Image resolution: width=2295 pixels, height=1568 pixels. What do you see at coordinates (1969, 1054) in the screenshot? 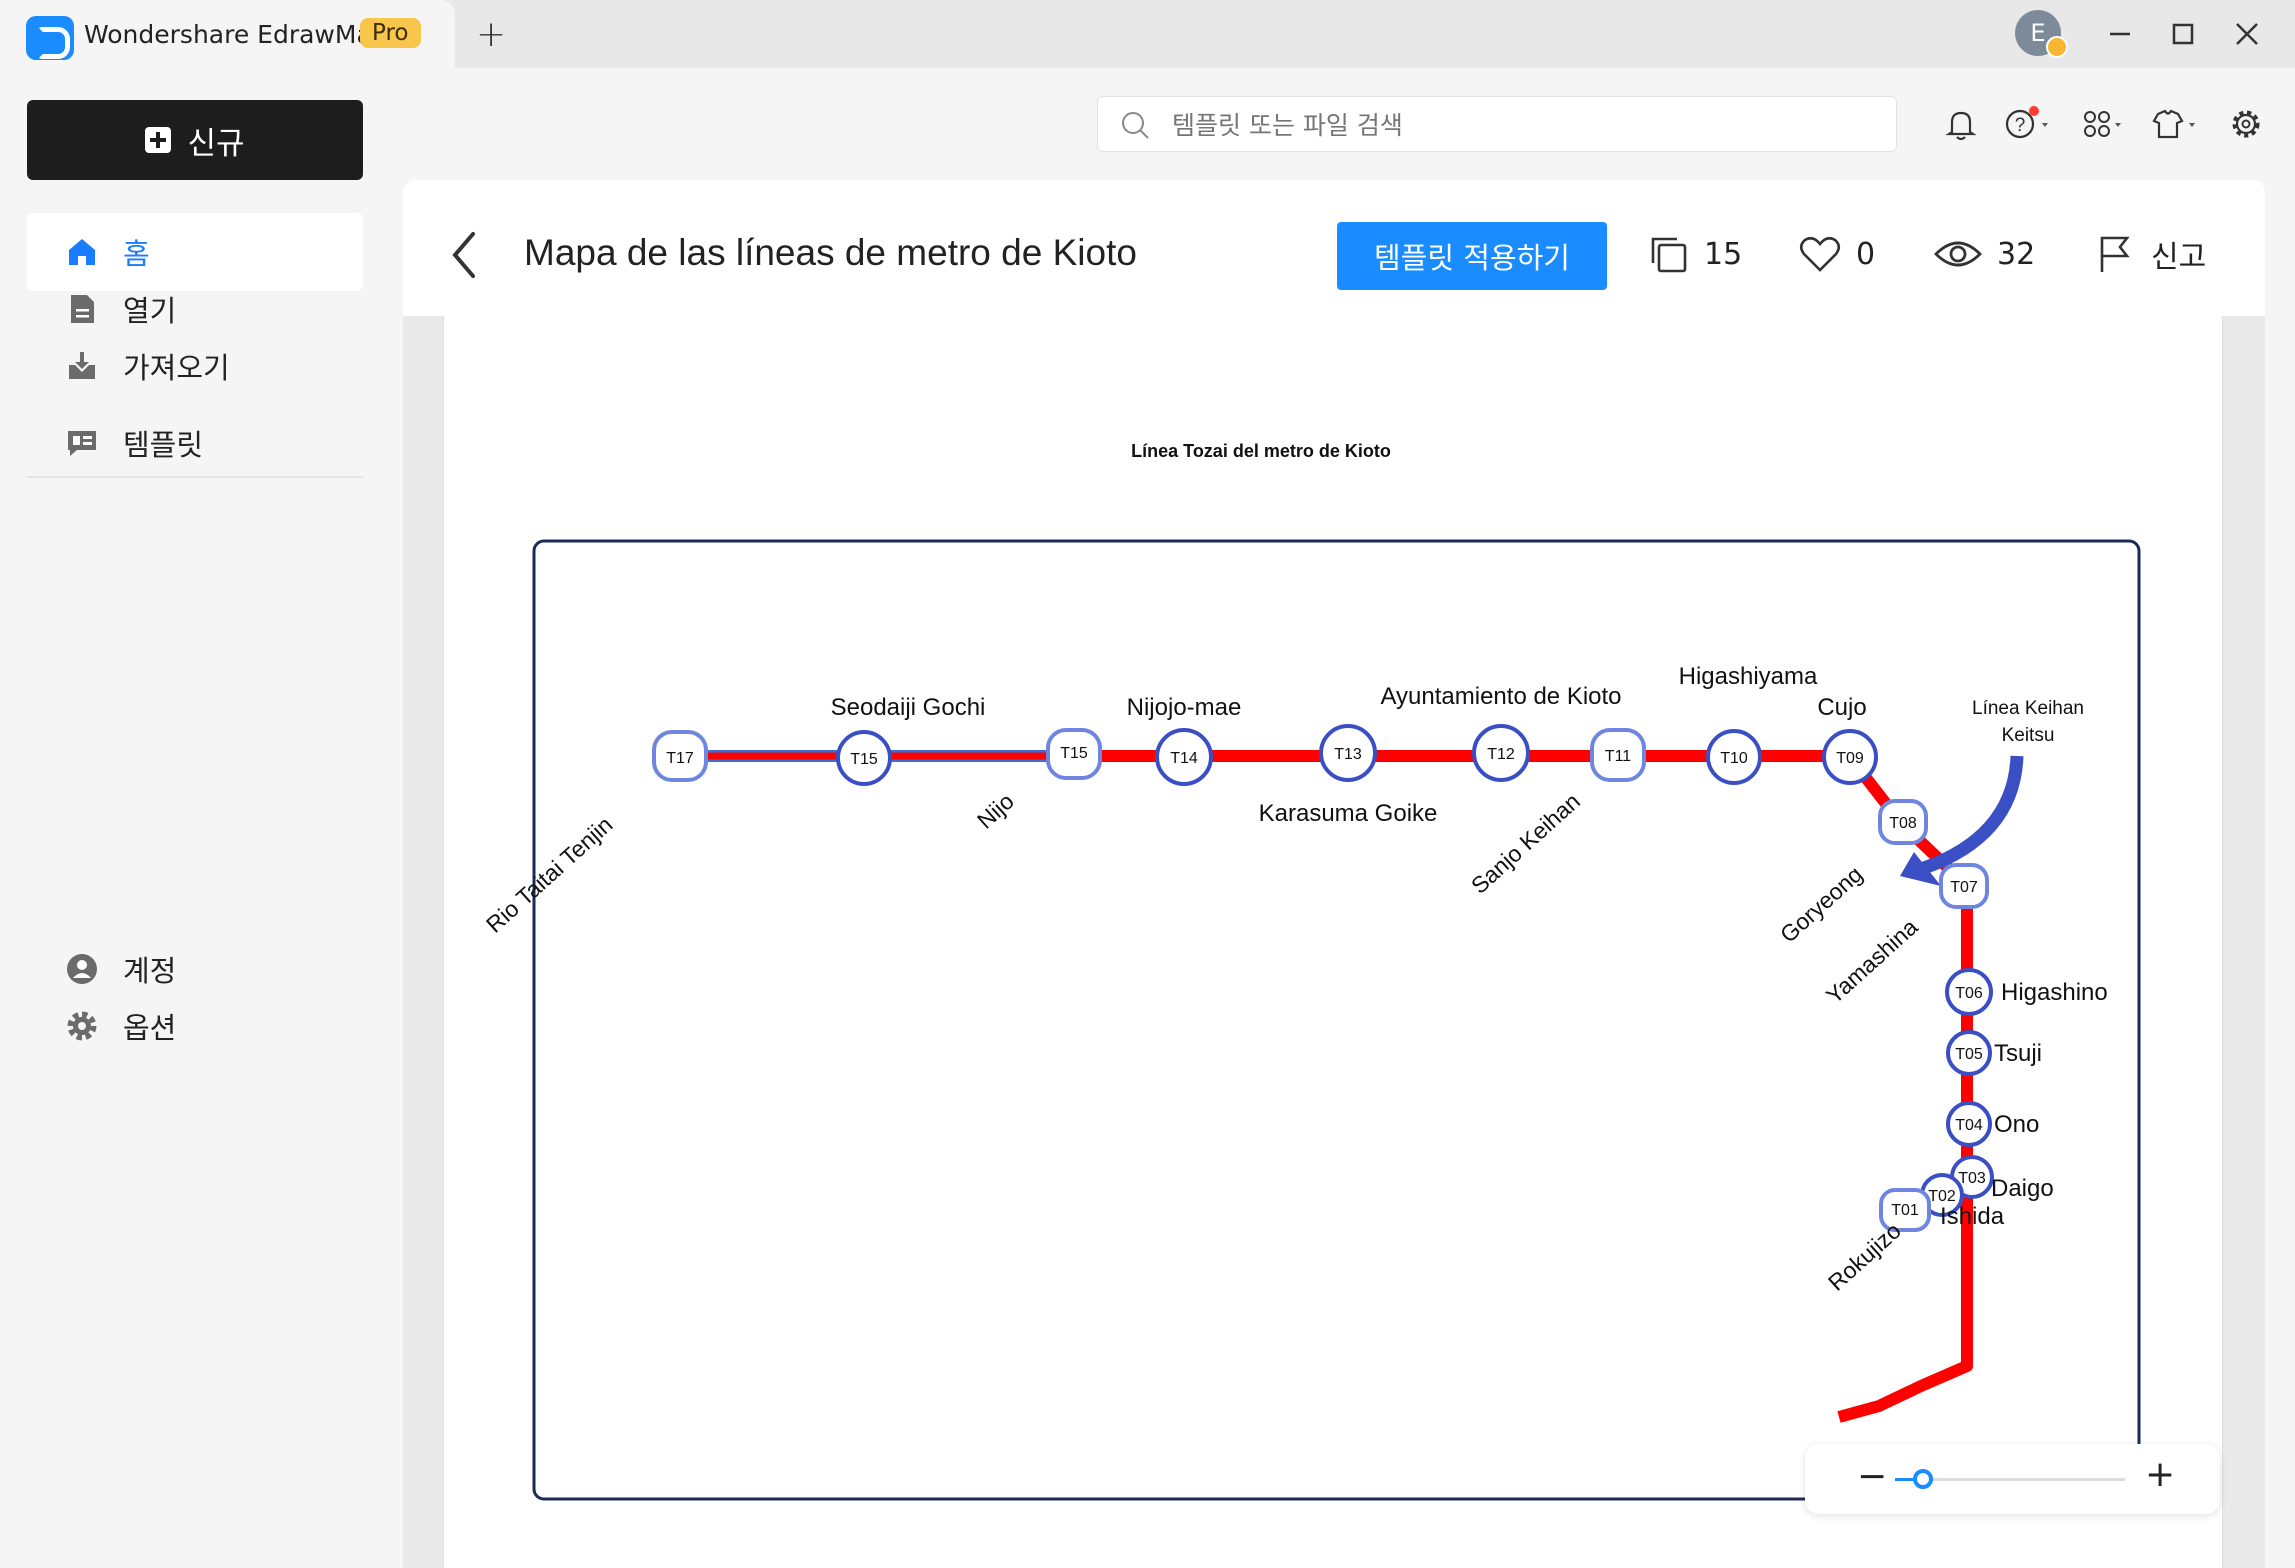
I see `station-code: T05` at bounding box center [1969, 1054].